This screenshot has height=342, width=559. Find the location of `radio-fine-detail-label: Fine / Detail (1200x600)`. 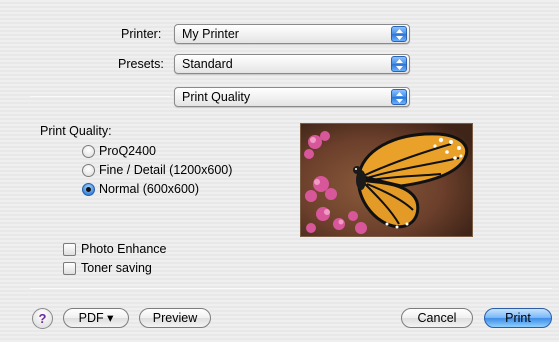

radio-fine-detail-label: Fine / Detail (1200x600) is located at coordinates (165, 170).